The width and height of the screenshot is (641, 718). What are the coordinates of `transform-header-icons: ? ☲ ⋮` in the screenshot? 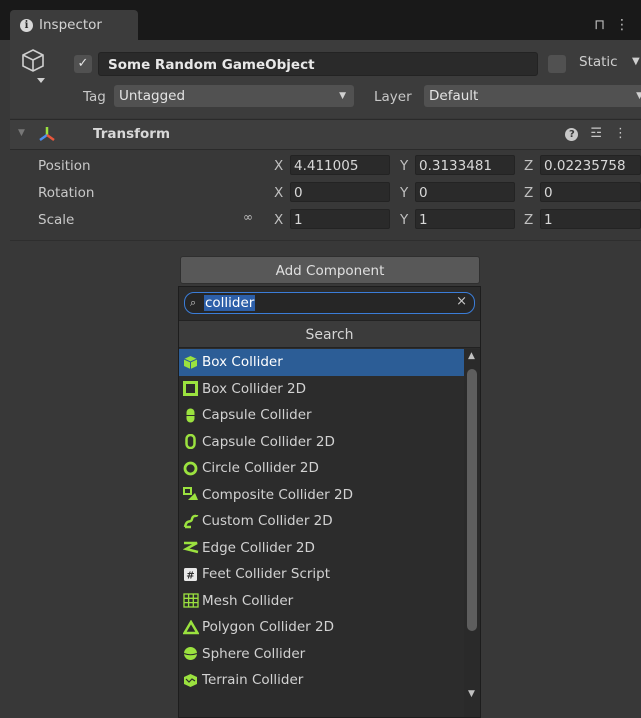 It's located at (590, 133).